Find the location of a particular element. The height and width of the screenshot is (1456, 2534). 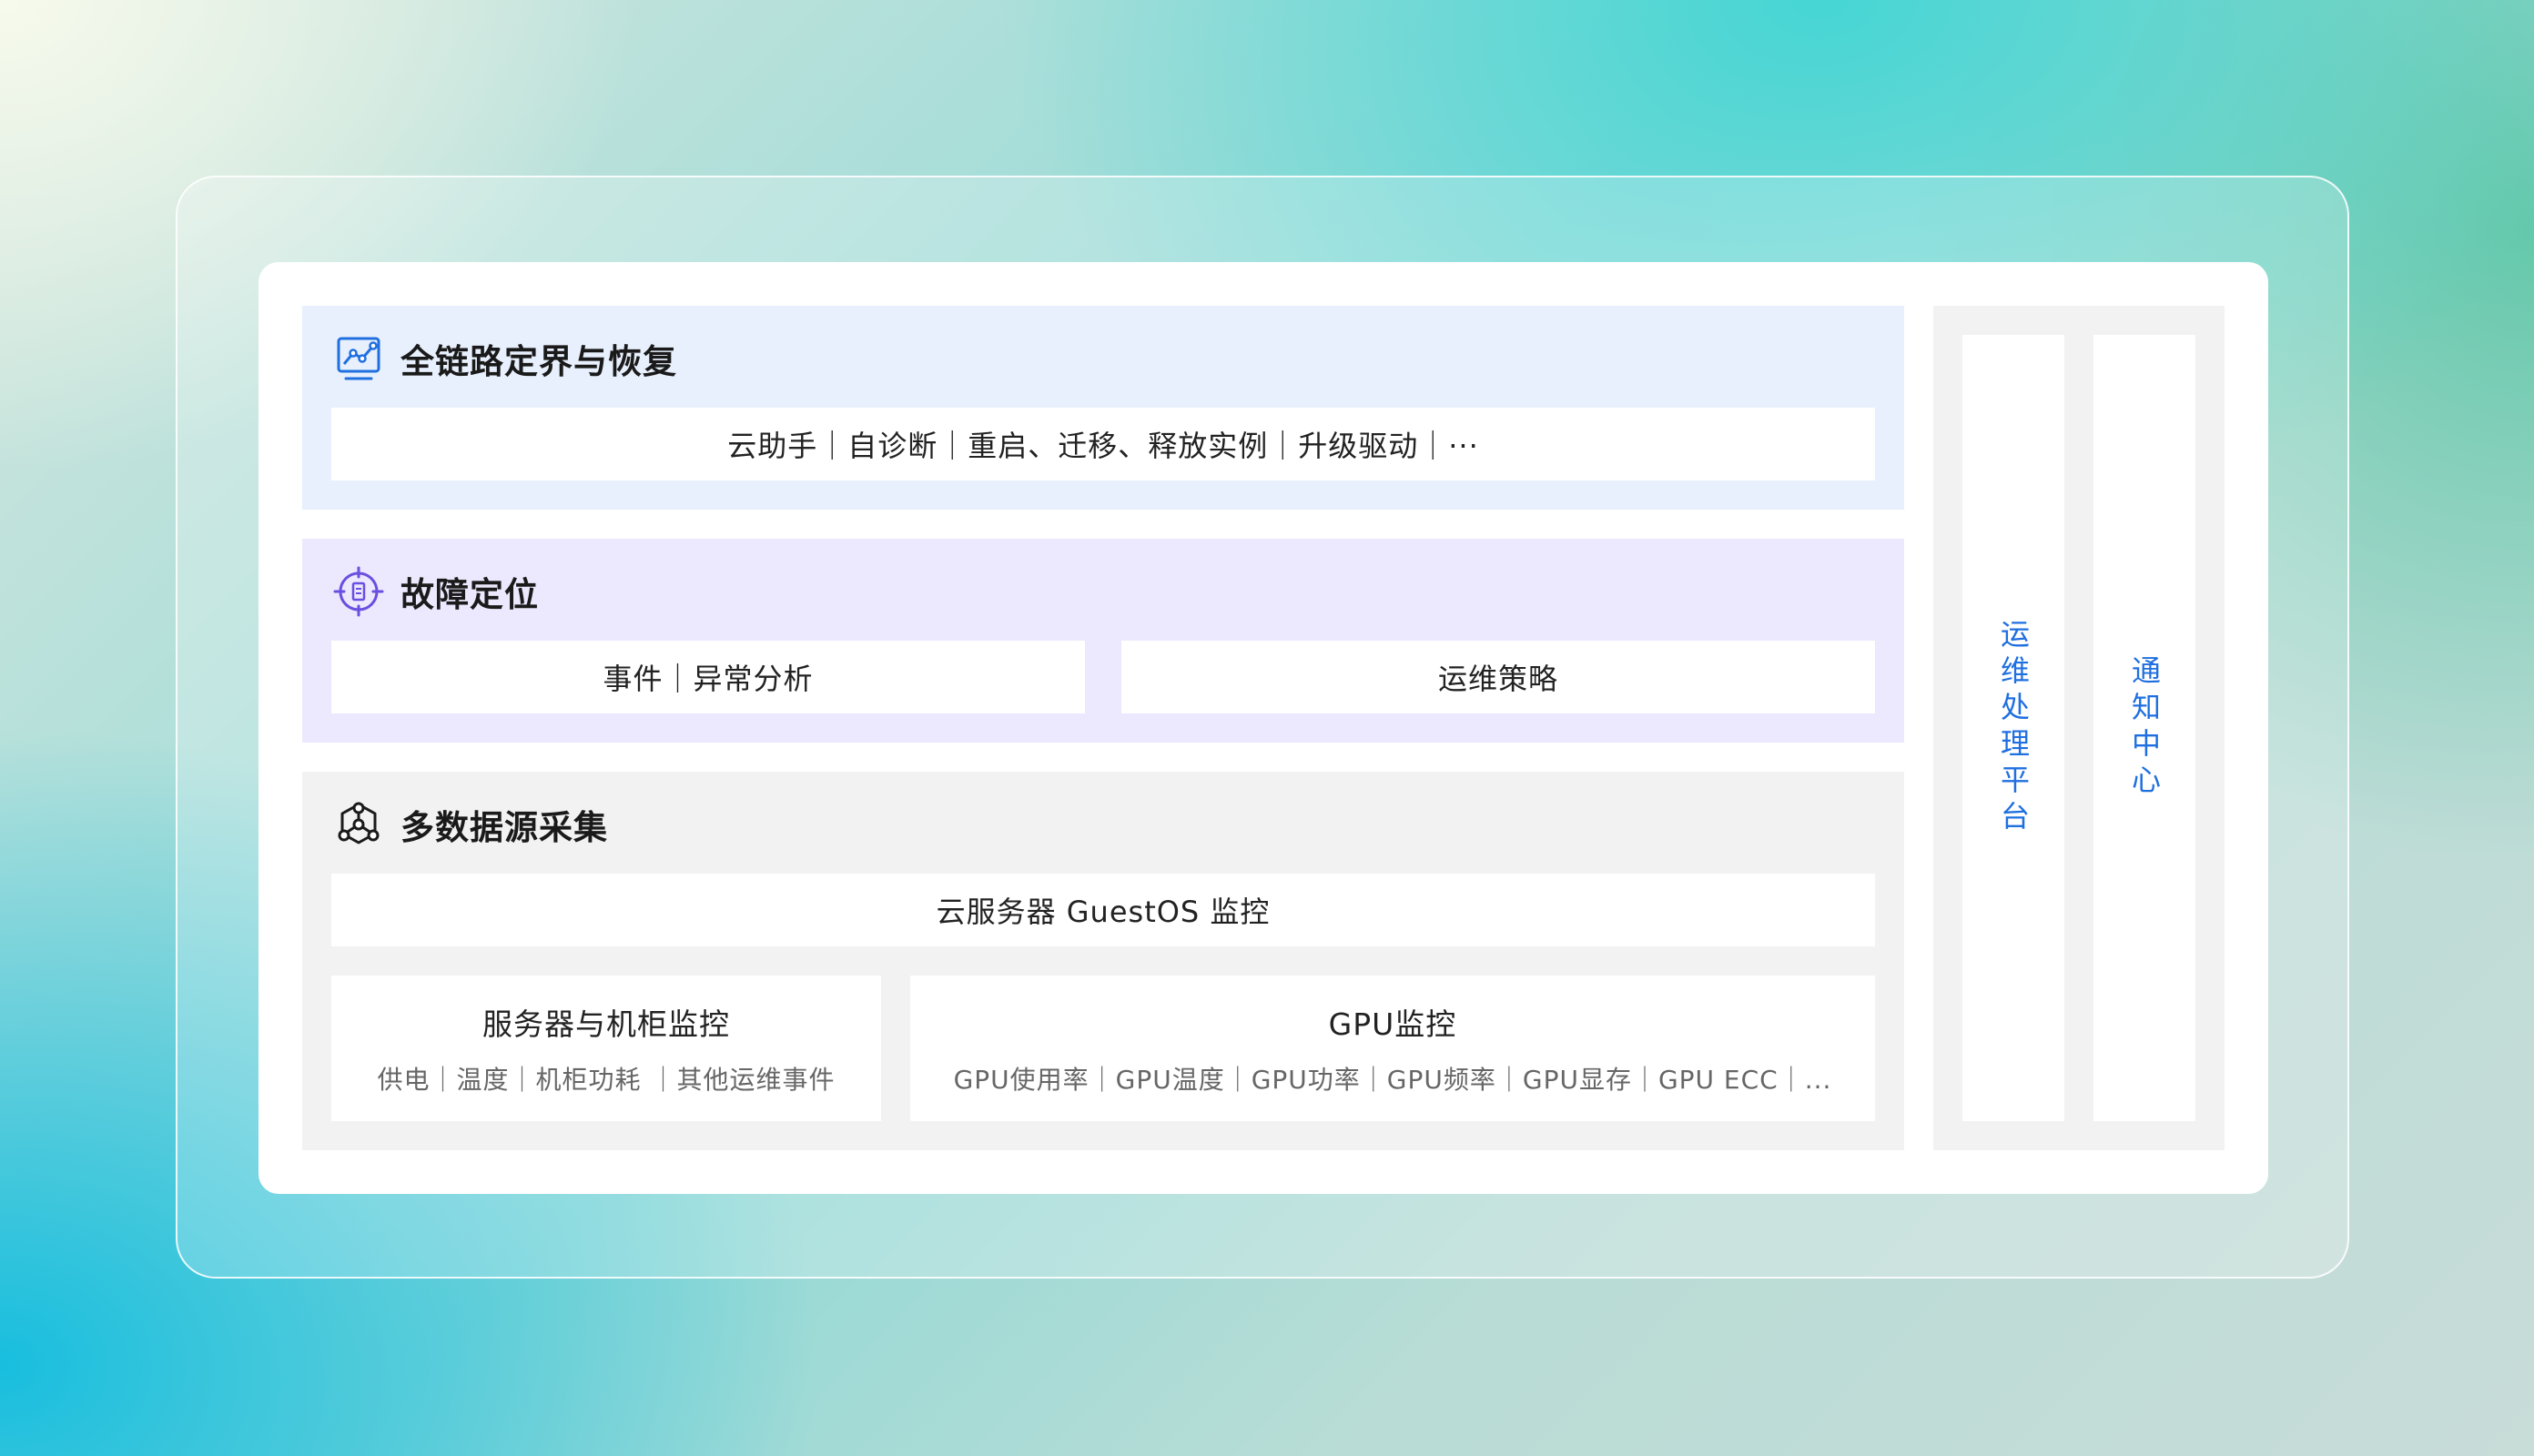

network-nodes-icon is located at coordinates (359, 823).